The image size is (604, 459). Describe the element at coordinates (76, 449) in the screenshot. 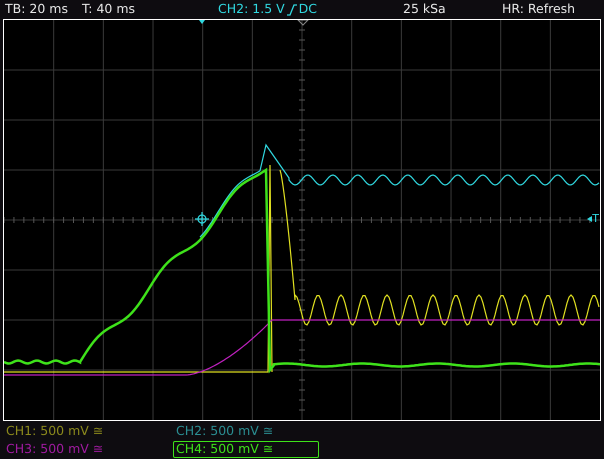

I see `channel-scale-label: CH3: 500 mV ≅` at that location.